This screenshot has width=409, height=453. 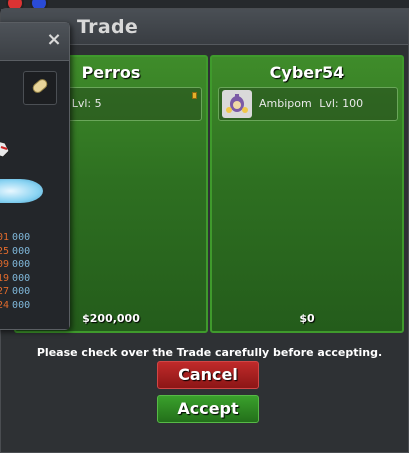 I want to click on stats-list: 01 000 25 000 09 000 19 000 27 000 24 000, so click(x=23, y=271).